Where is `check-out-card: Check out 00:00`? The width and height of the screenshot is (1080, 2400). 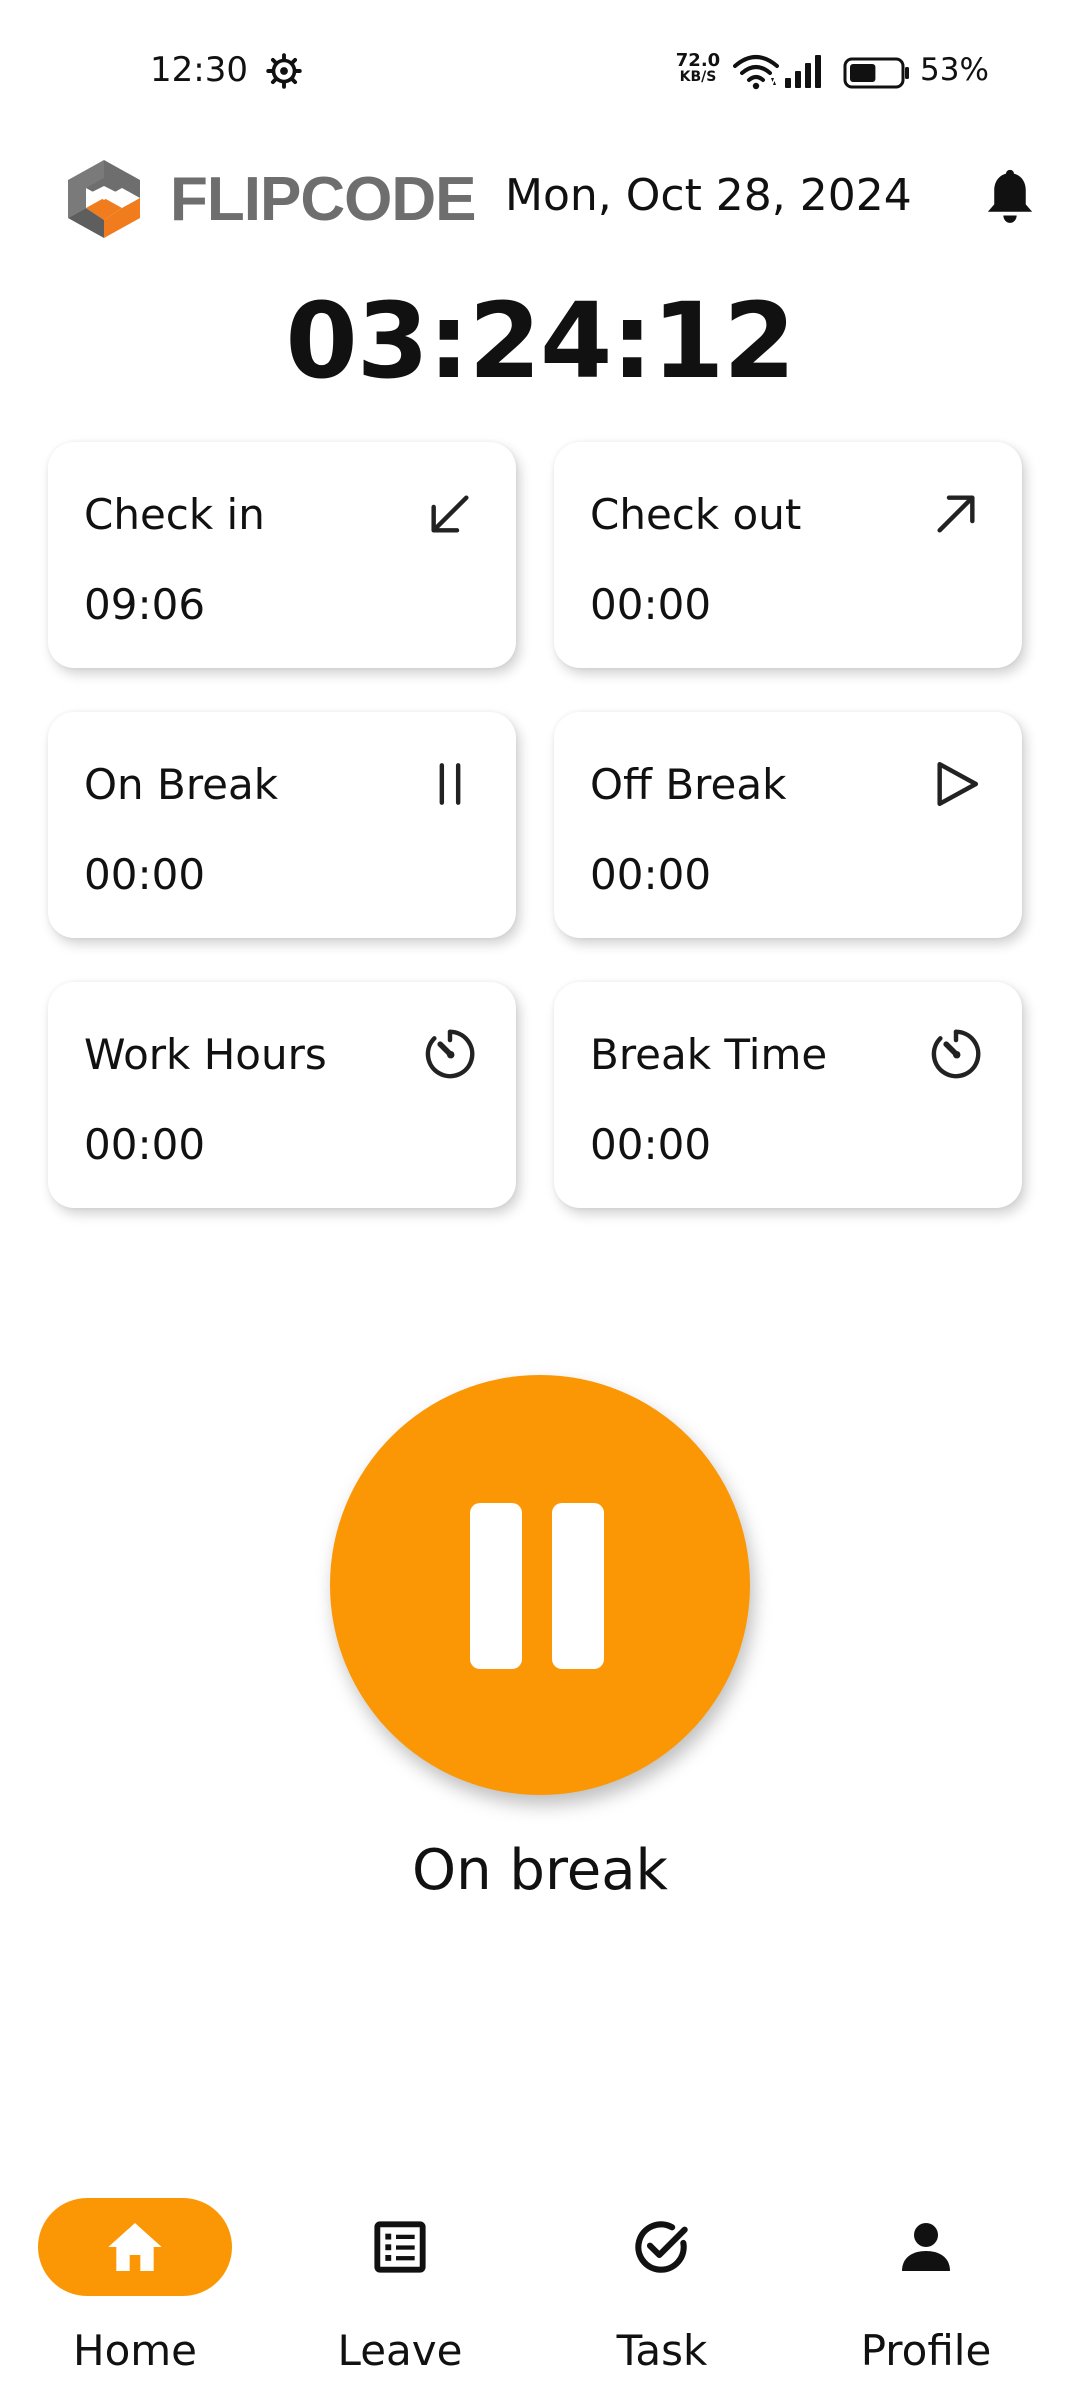
check-out-card: Check out 00:00 is located at coordinates (788, 555).